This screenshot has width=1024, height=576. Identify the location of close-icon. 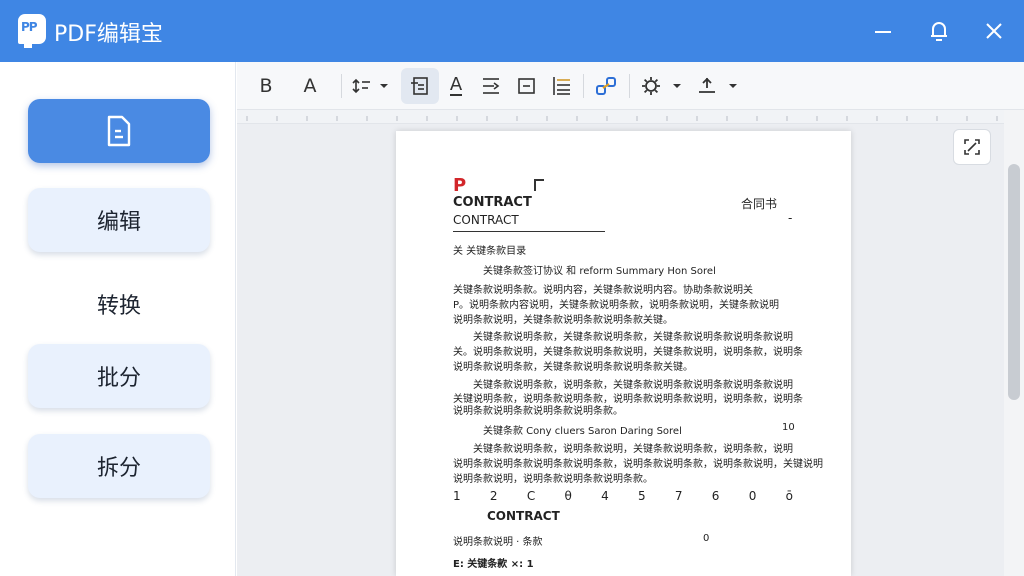
(994, 31).